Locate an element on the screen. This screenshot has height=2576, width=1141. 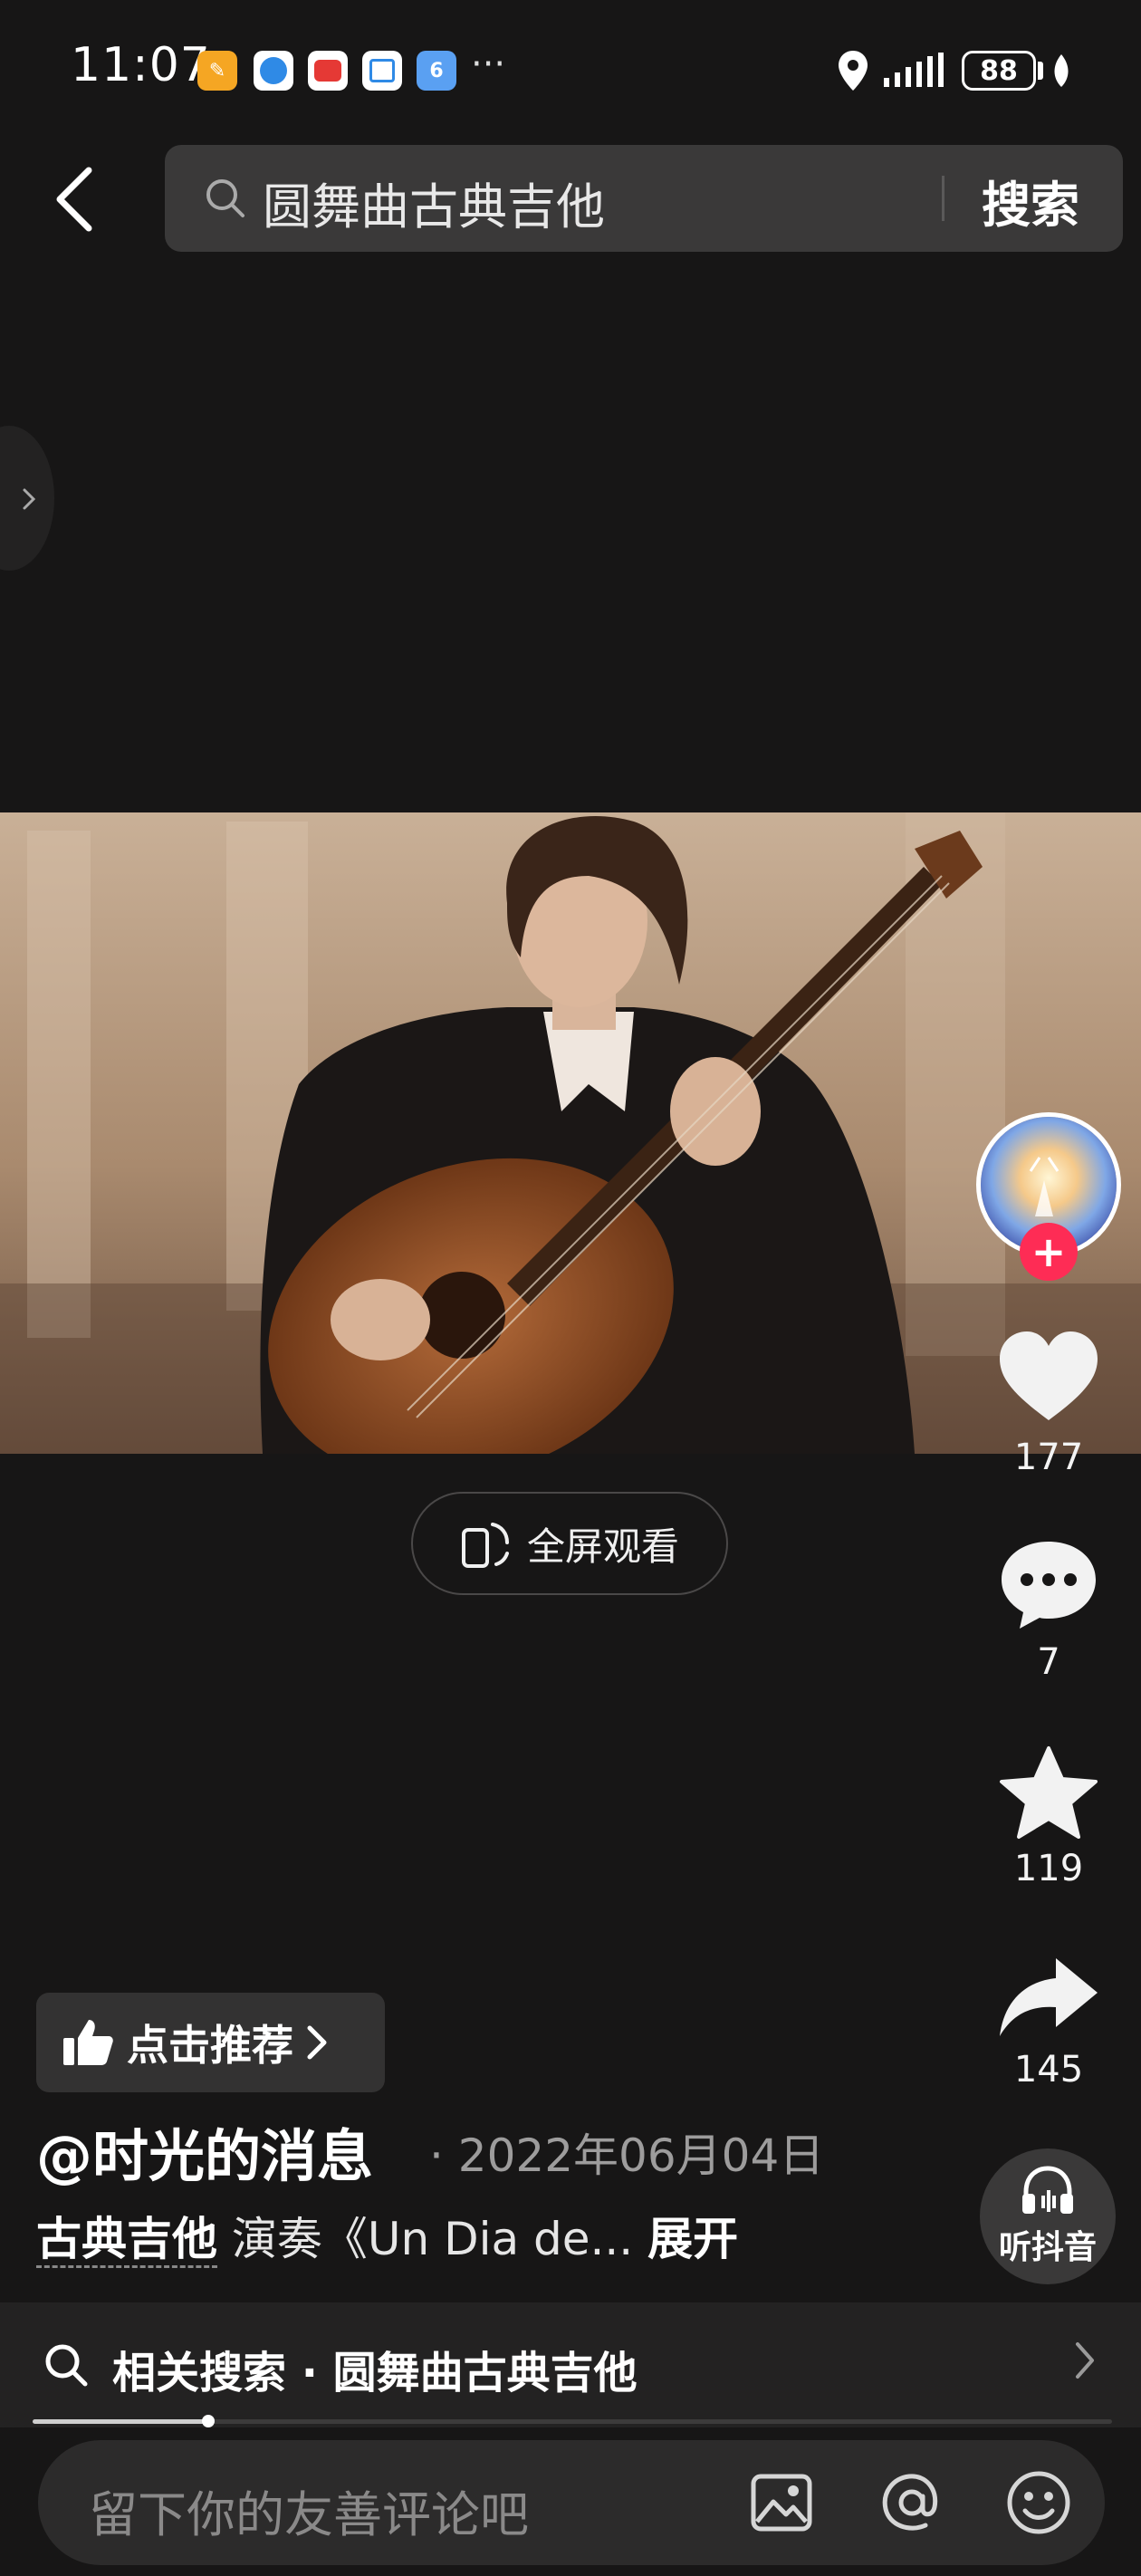
rotate-screen-icon is located at coordinates (485, 1545).